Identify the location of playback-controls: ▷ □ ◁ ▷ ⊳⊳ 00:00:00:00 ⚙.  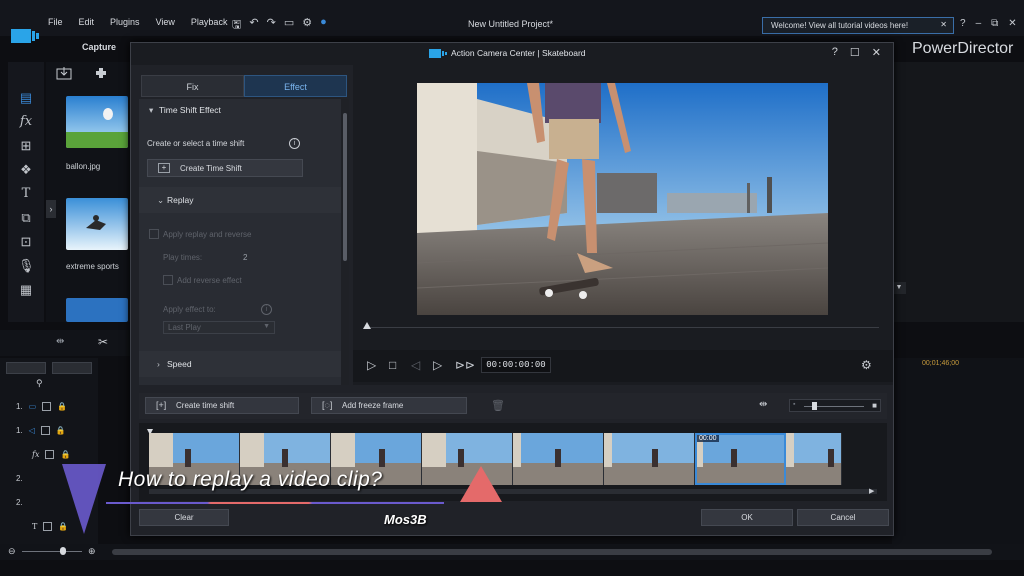
(623, 366).